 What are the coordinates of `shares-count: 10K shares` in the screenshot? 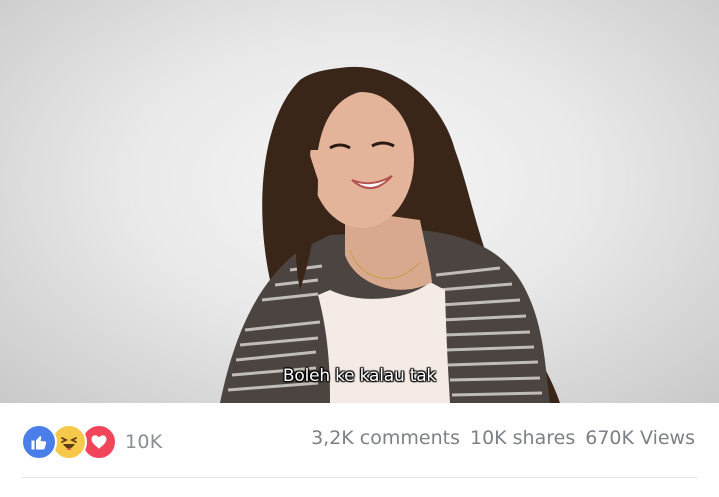 It's located at (522, 438).